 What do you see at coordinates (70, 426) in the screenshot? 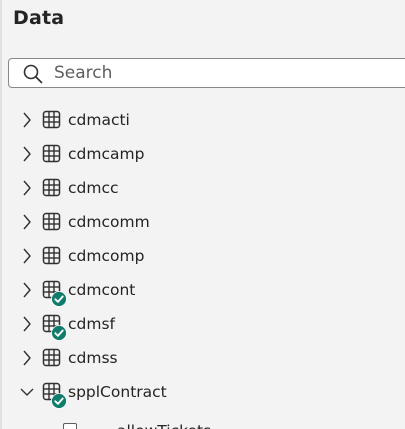
I see `field-checkbox` at bounding box center [70, 426].